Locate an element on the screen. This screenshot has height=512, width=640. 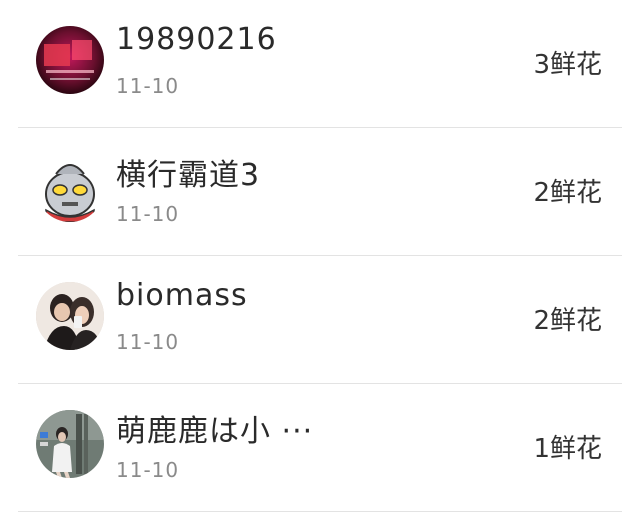
red-poster-avatar-icon is located at coordinates (70, 60).